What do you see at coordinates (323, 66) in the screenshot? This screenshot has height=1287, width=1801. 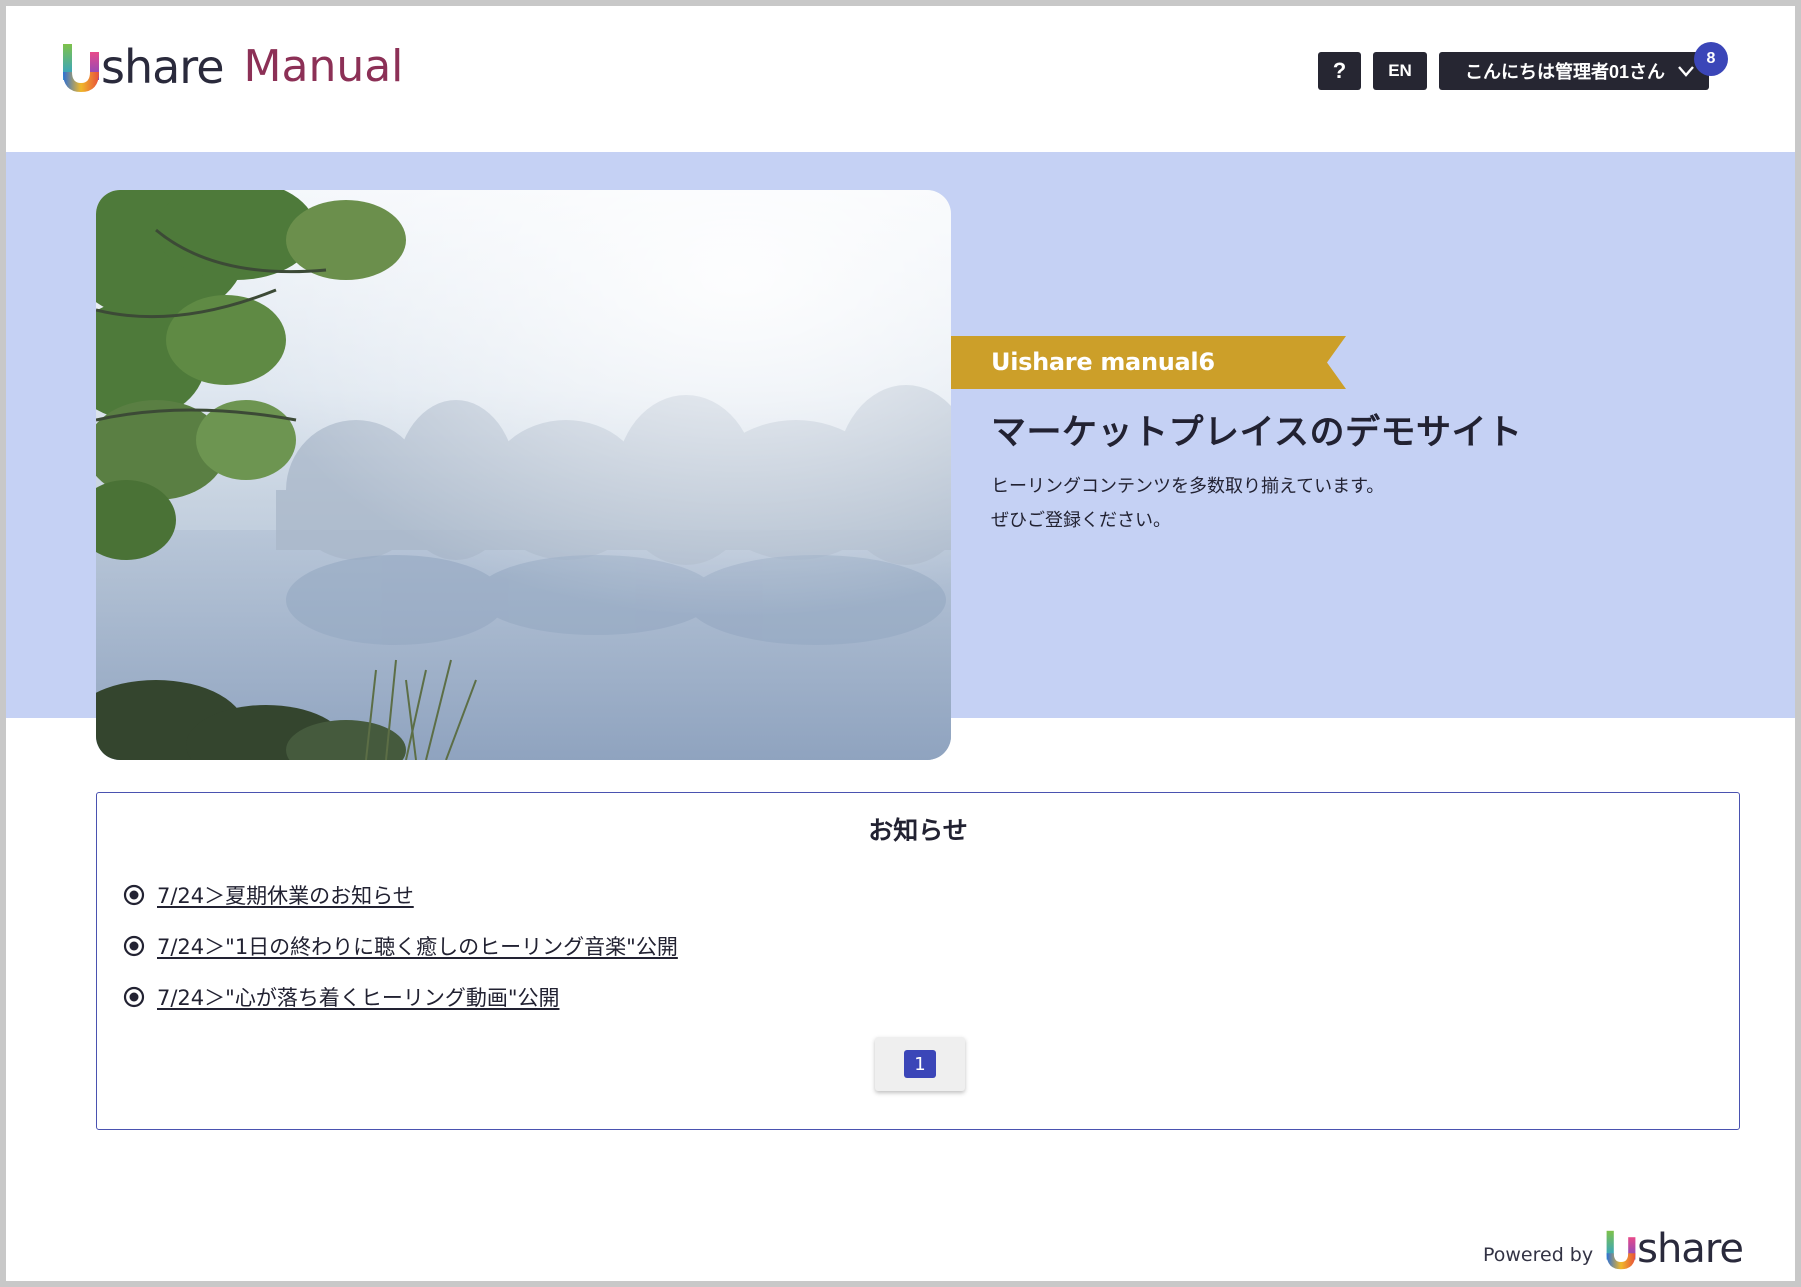 I see `logo-manual-text: Manual` at bounding box center [323, 66].